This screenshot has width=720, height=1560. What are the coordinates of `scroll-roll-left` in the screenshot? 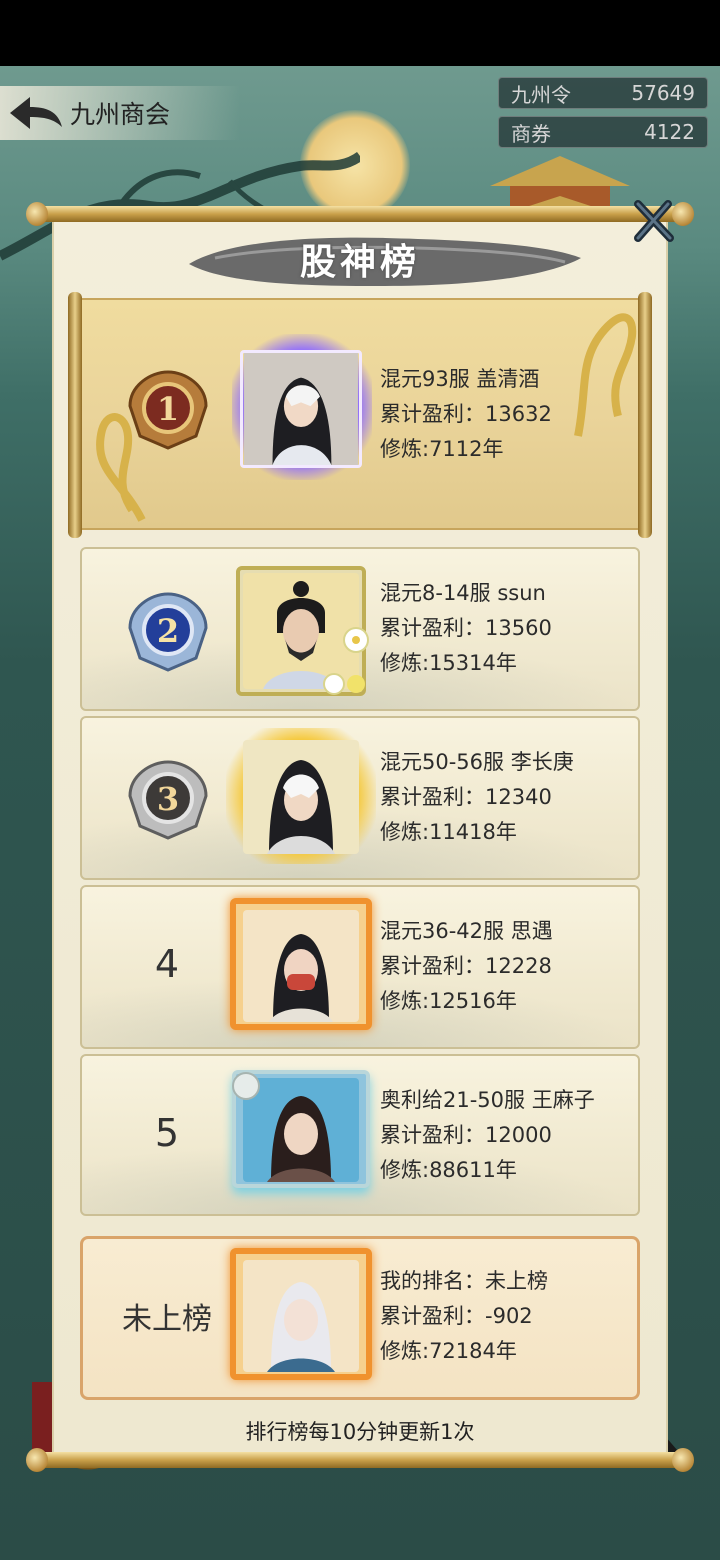 It's located at (75, 415).